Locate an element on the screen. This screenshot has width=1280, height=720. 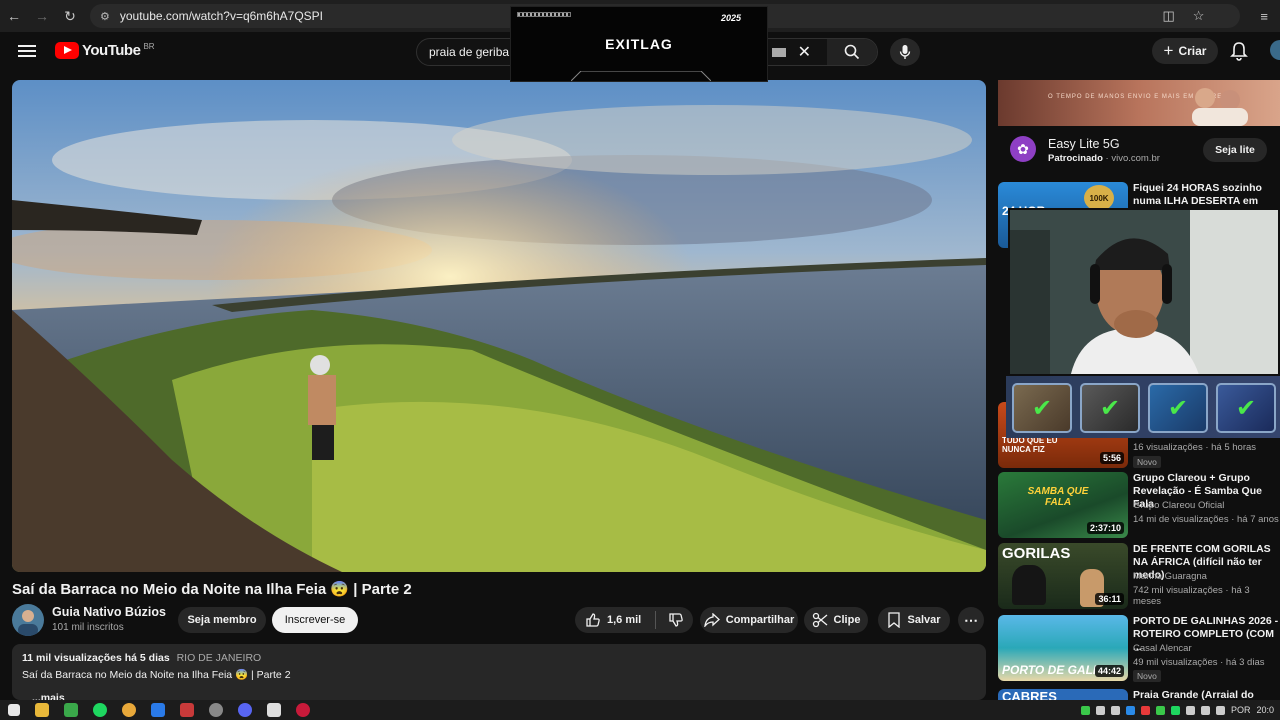
subscribe-button: Inscrever-se is located at coordinates (315, 620).